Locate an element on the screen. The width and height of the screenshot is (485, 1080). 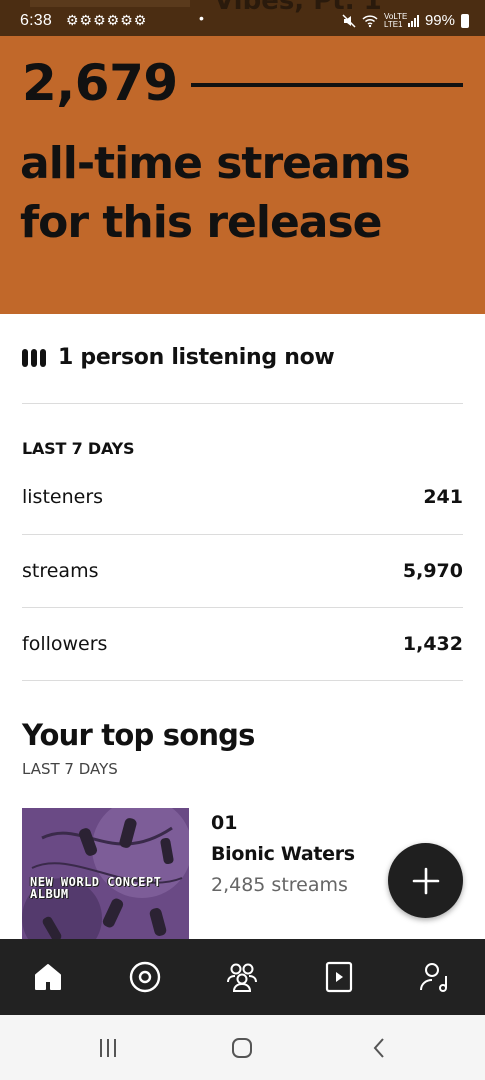
back-button is located at coordinates (380, 1048).